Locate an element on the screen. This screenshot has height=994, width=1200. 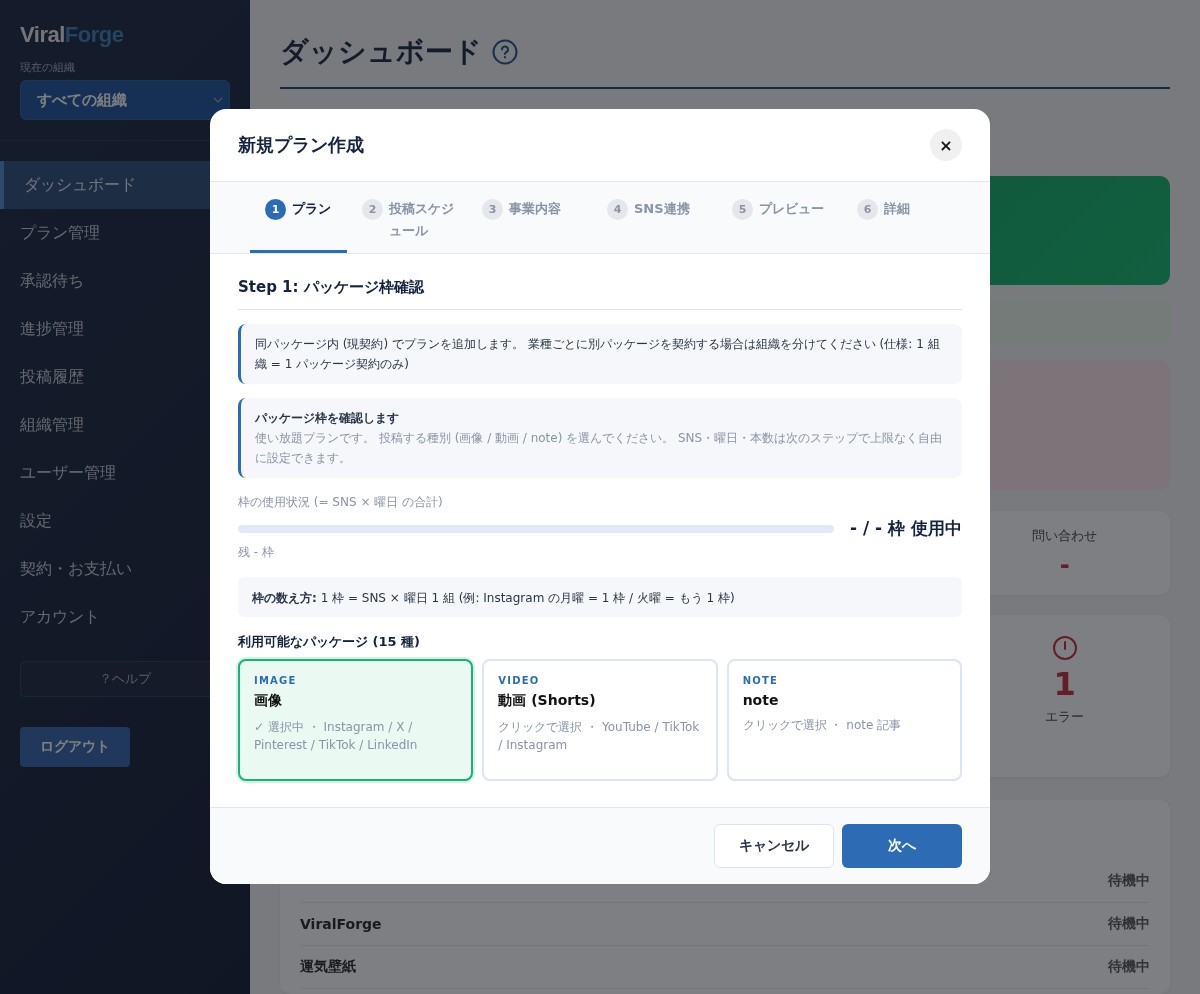
close-button: × is located at coordinates (946, 145).